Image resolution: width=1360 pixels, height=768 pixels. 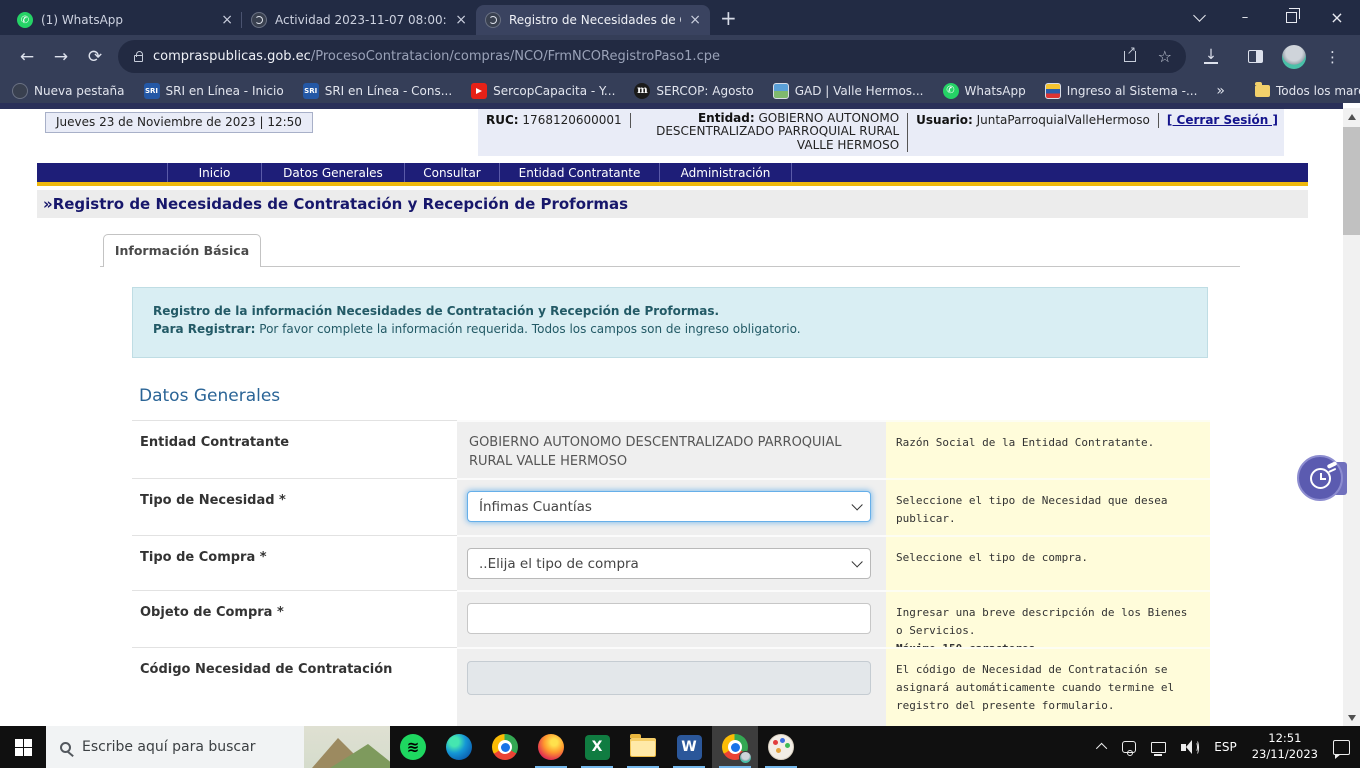 I want to click on bookmark-star-icon: ☆, so click(x=1165, y=56).